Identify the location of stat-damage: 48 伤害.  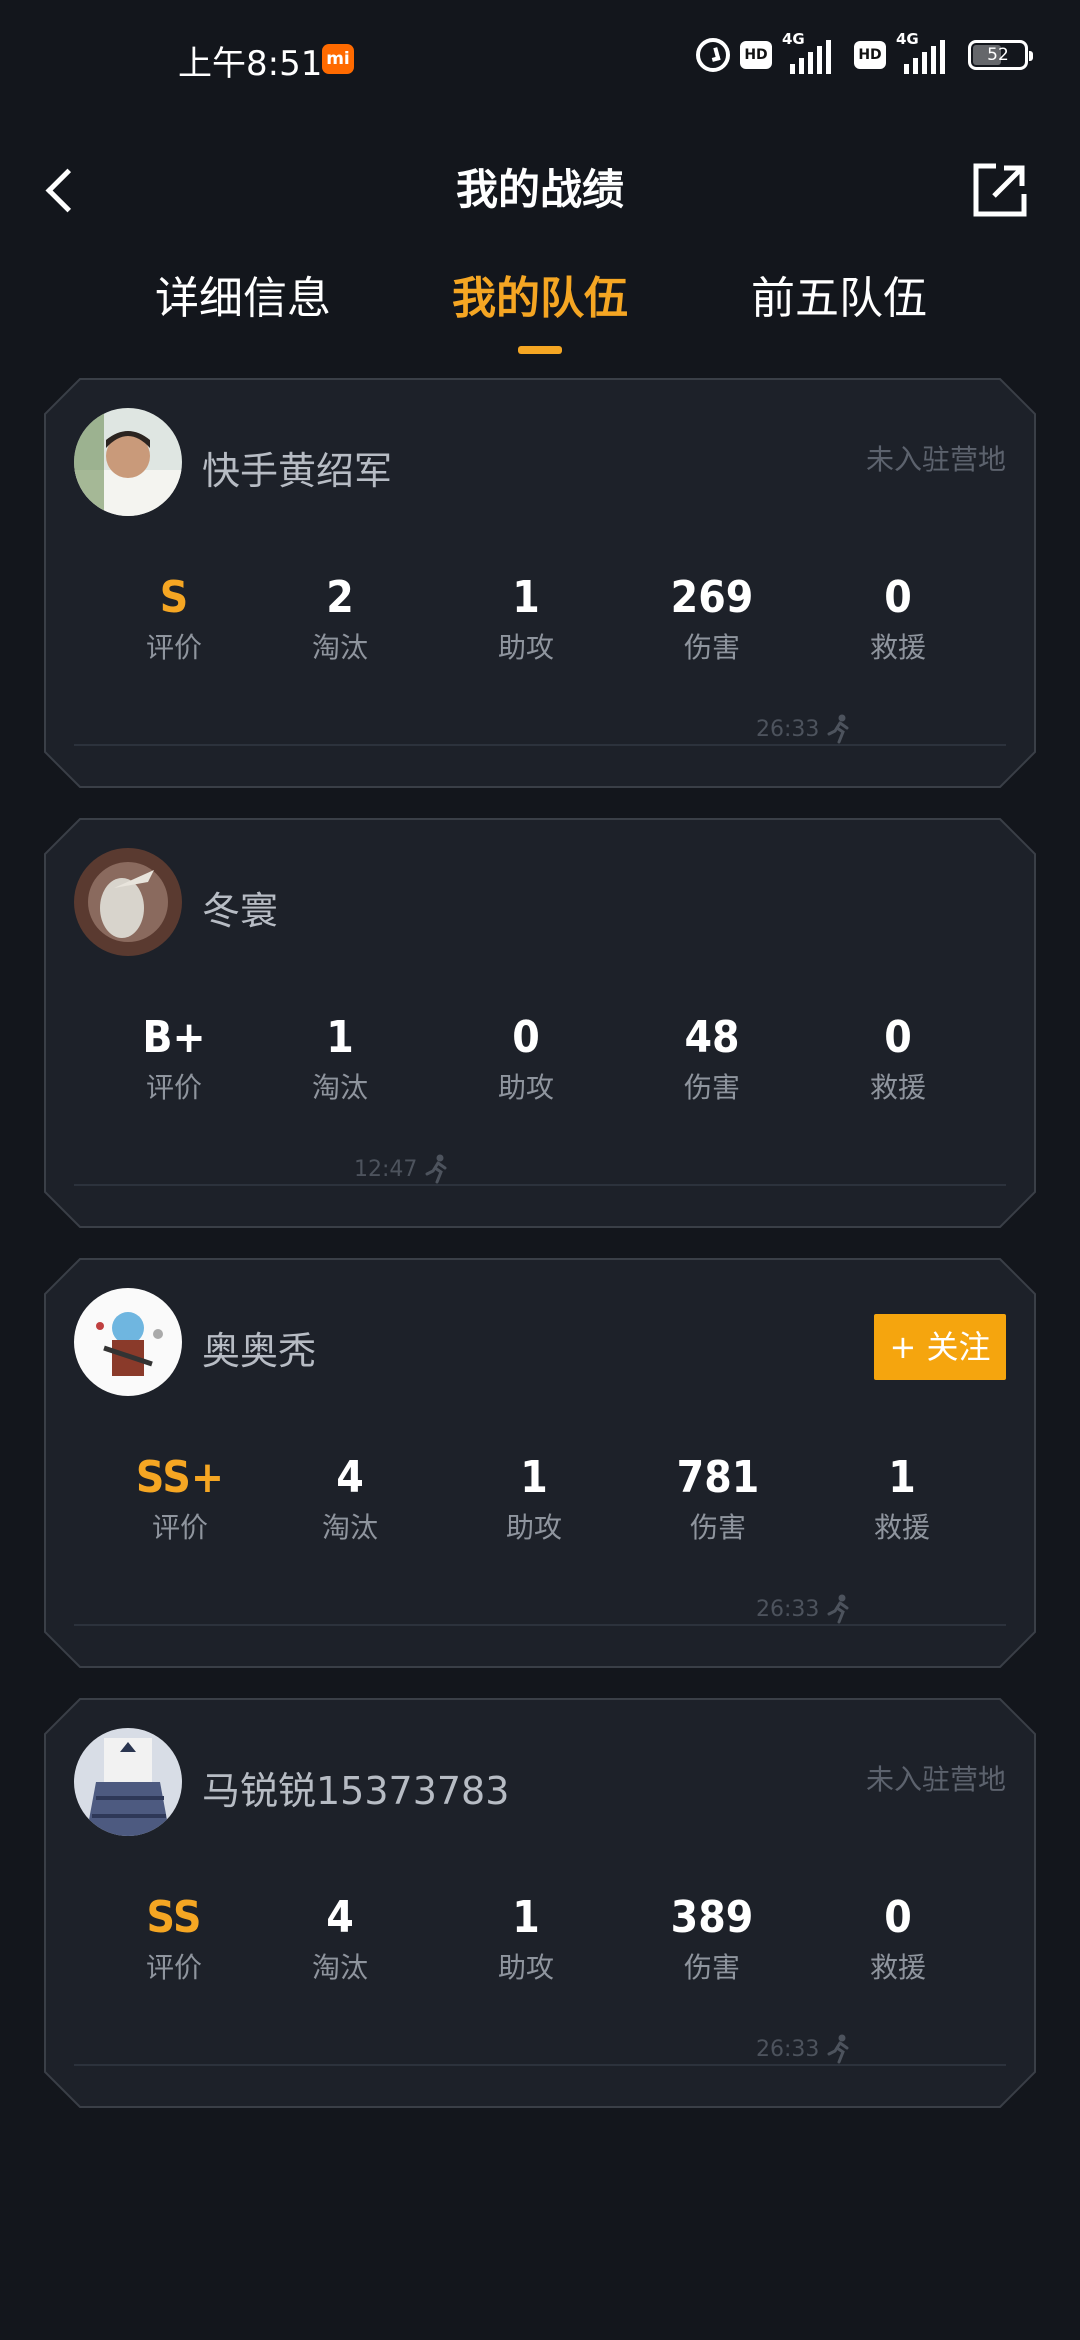
(712, 1059).